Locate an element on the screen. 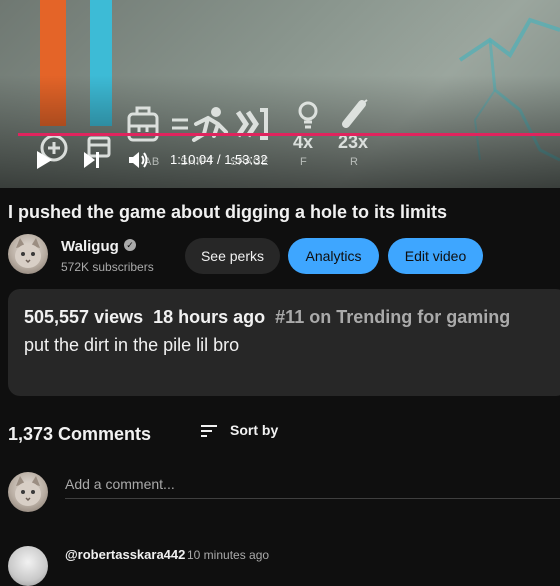 This screenshot has height=586, width=560. analytics-button: Analytics is located at coordinates (333, 256).